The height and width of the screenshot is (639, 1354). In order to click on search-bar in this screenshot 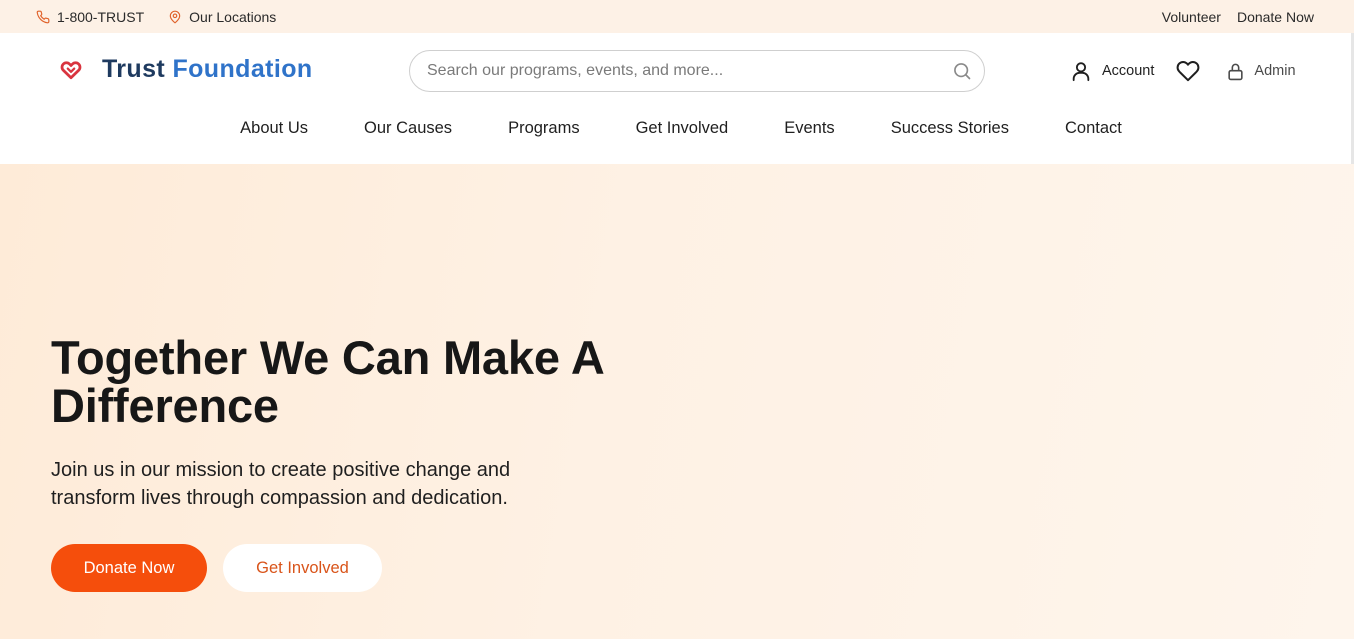, I will do `click(697, 71)`.